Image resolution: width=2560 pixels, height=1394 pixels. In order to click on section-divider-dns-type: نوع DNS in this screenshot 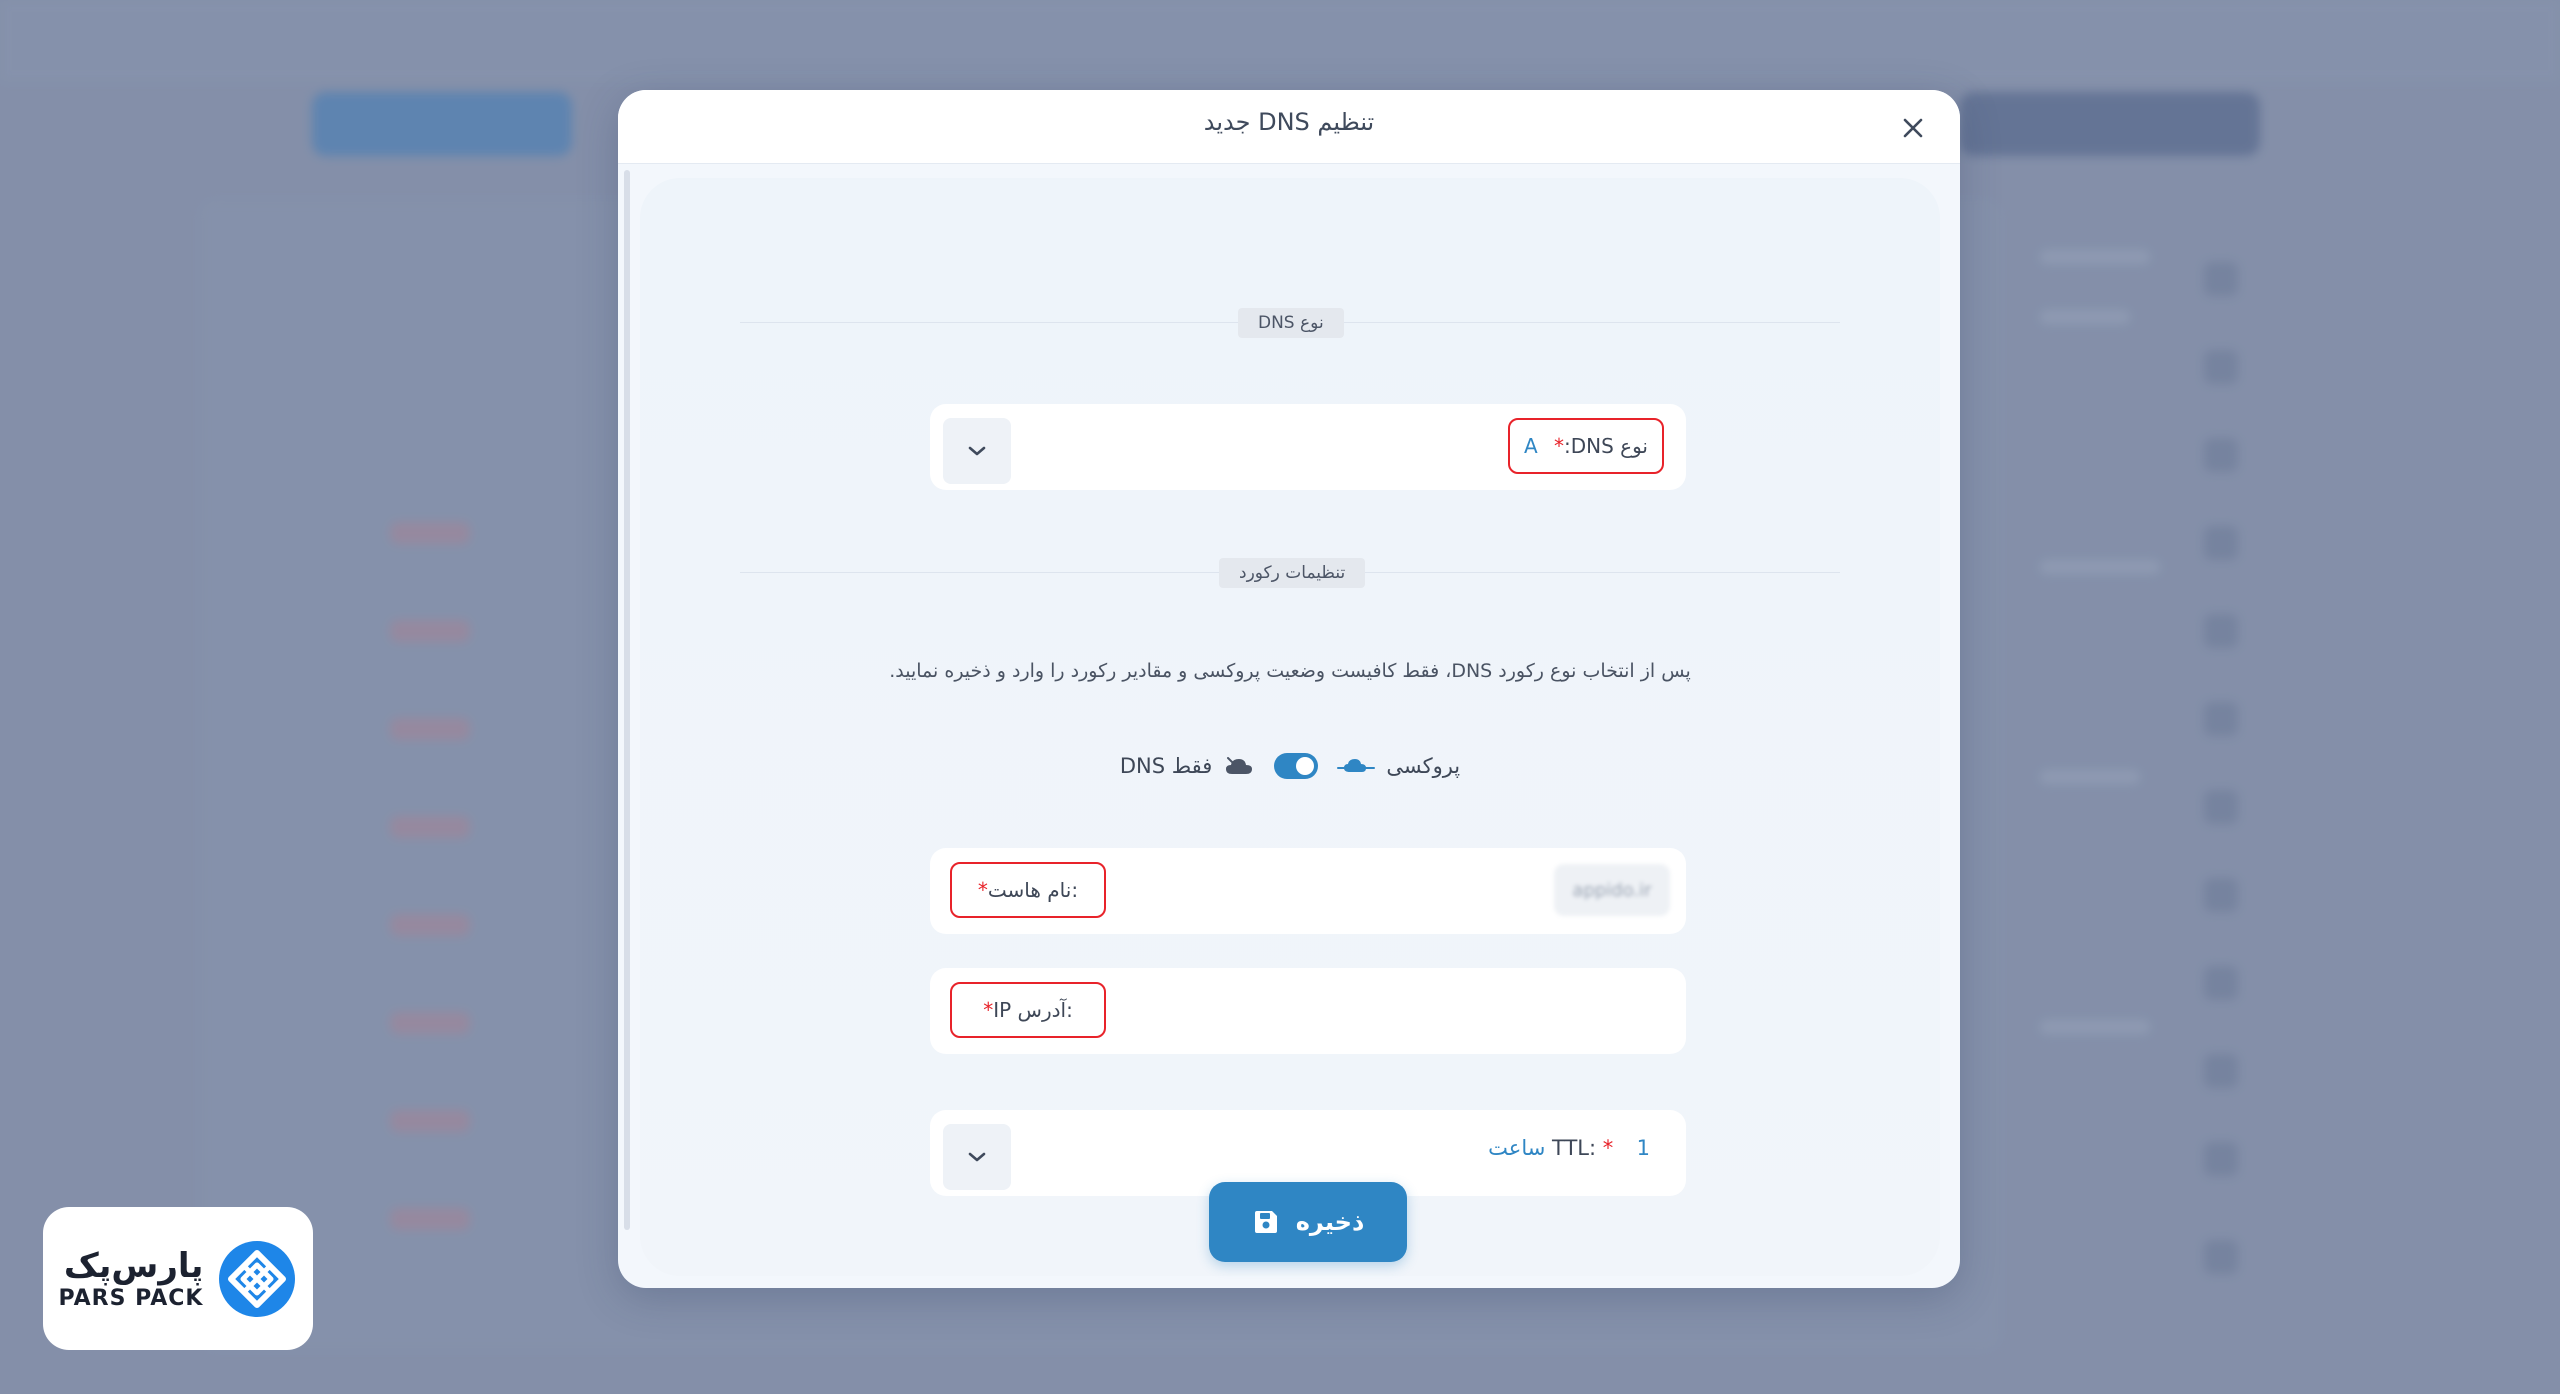, I will do `click(1290, 323)`.